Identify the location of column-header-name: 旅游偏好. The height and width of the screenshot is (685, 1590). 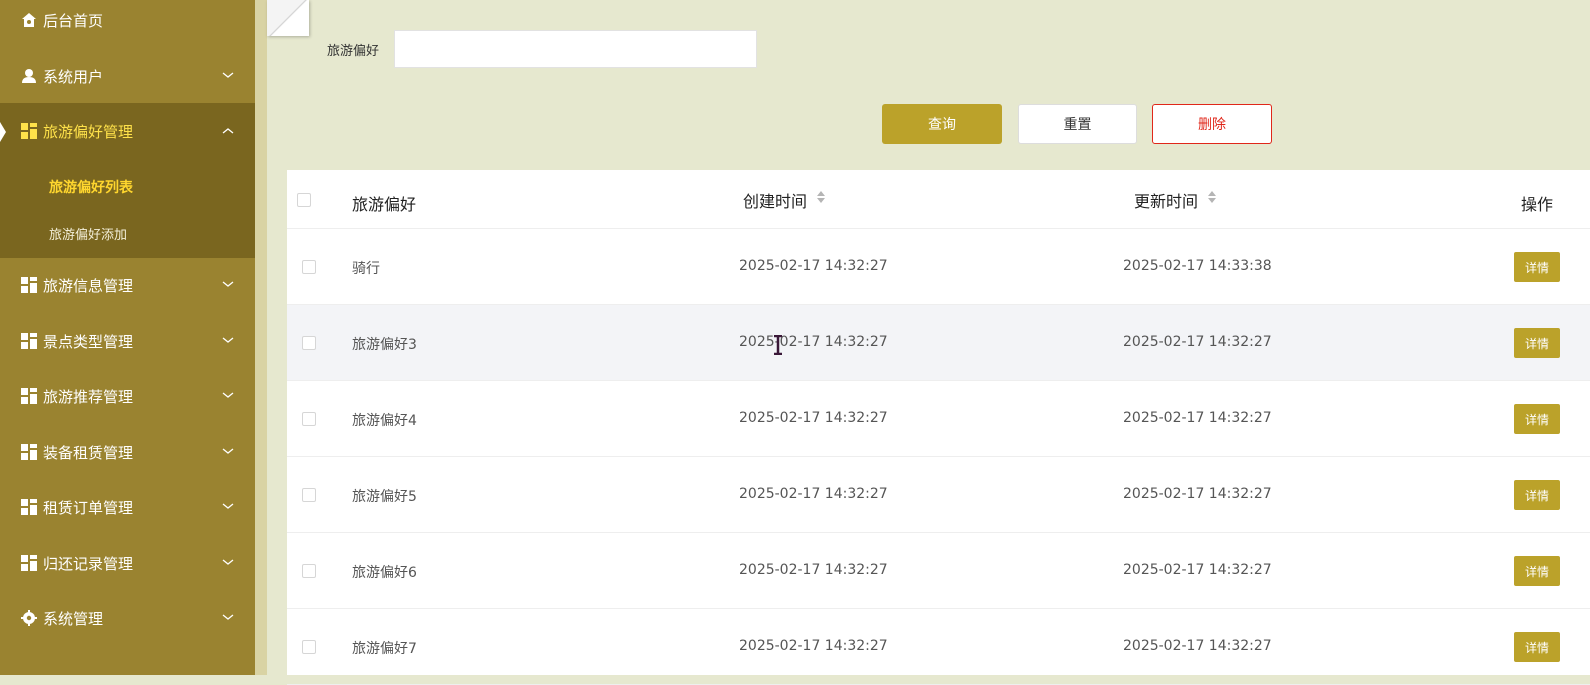
(384, 204).